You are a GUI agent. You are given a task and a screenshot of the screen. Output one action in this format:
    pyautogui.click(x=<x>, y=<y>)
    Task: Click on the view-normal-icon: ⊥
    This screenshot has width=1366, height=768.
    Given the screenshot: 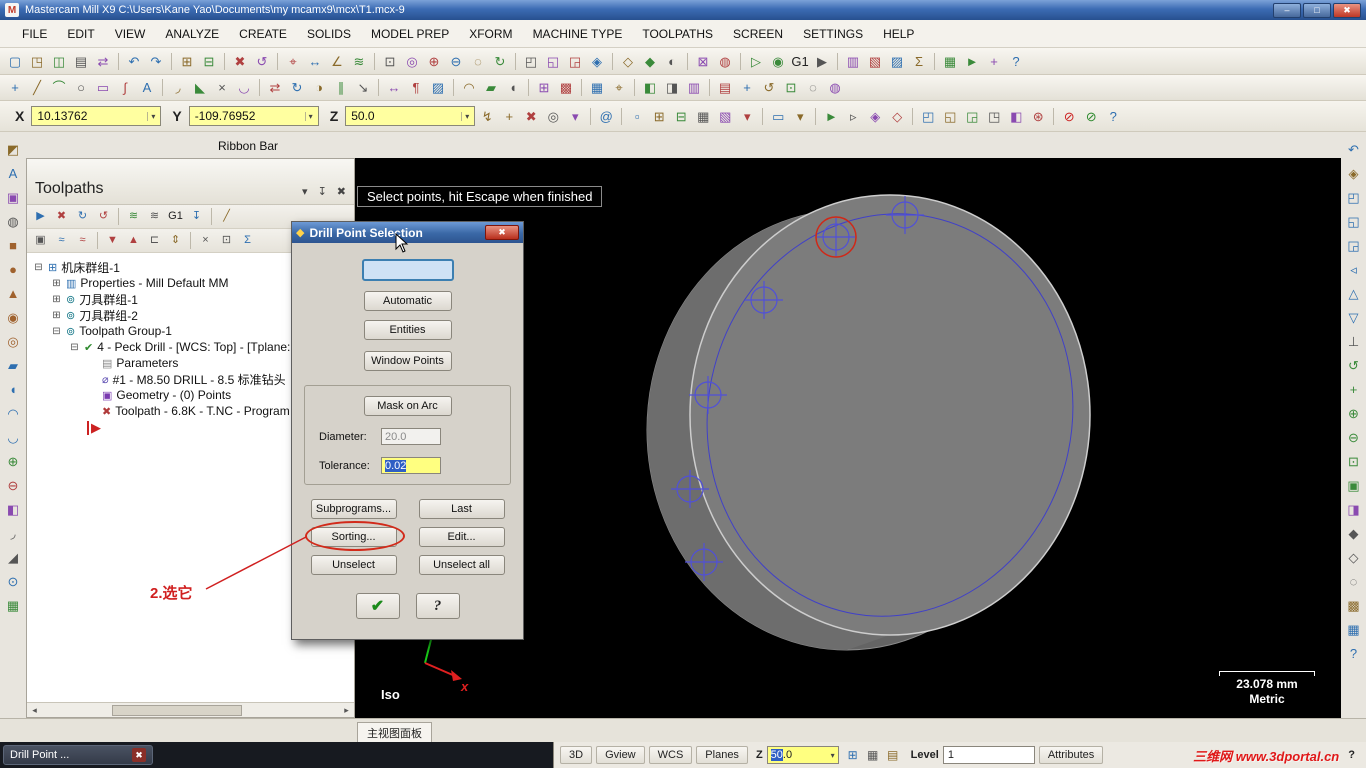 What is the action you would take?
    pyautogui.click(x=1353, y=341)
    